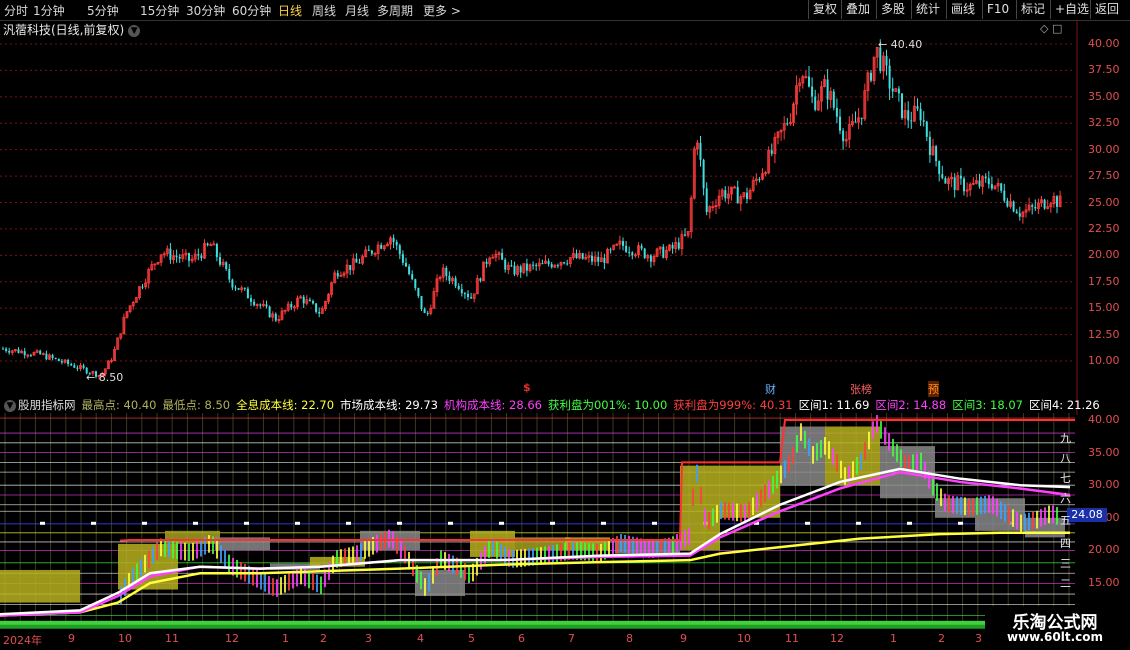 Image resolution: width=1130 pixels, height=650 pixels. What do you see at coordinates (16, 10) in the screenshot?
I see `period-tab-fenshi: 分时` at bounding box center [16, 10].